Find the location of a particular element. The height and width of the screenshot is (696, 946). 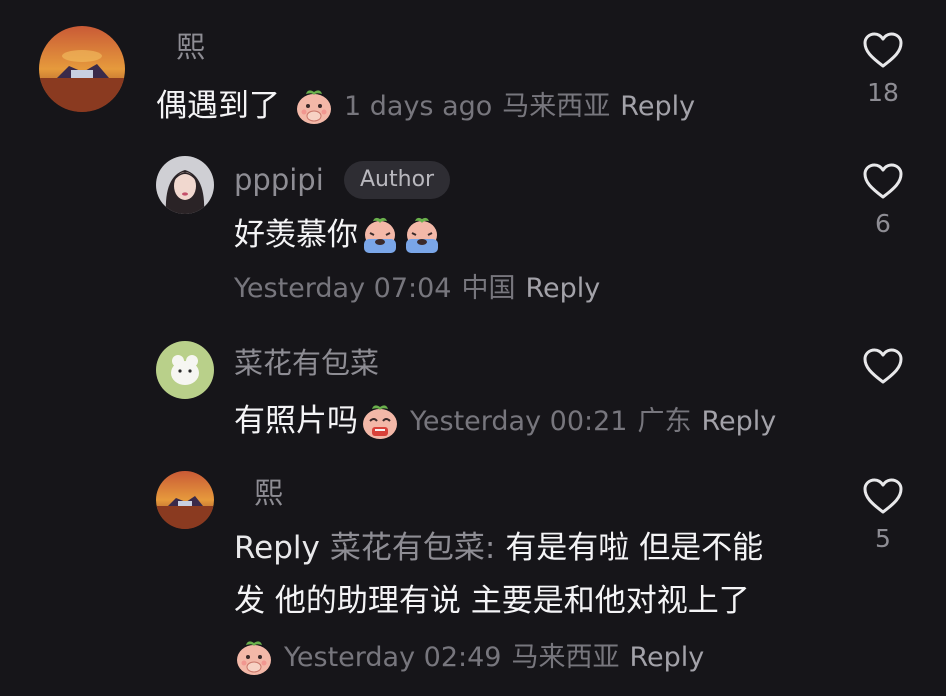

comment-text-line-2: 发 他的助理有说 主要是和他对视上了 is located at coordinates (492, 601).